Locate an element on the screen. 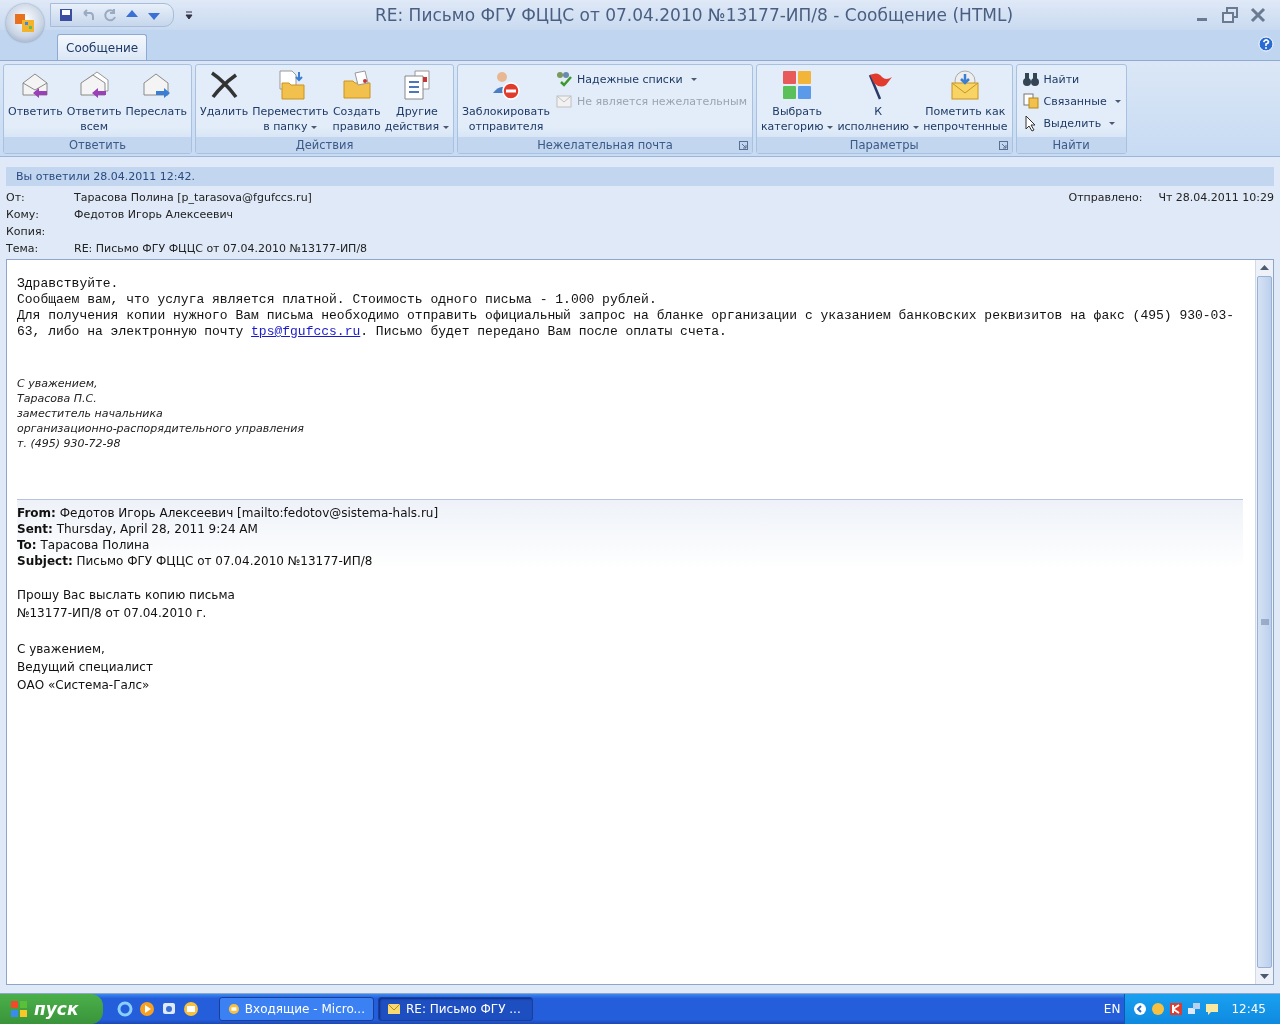  browser-icon is located at coordinates (125, 1009).